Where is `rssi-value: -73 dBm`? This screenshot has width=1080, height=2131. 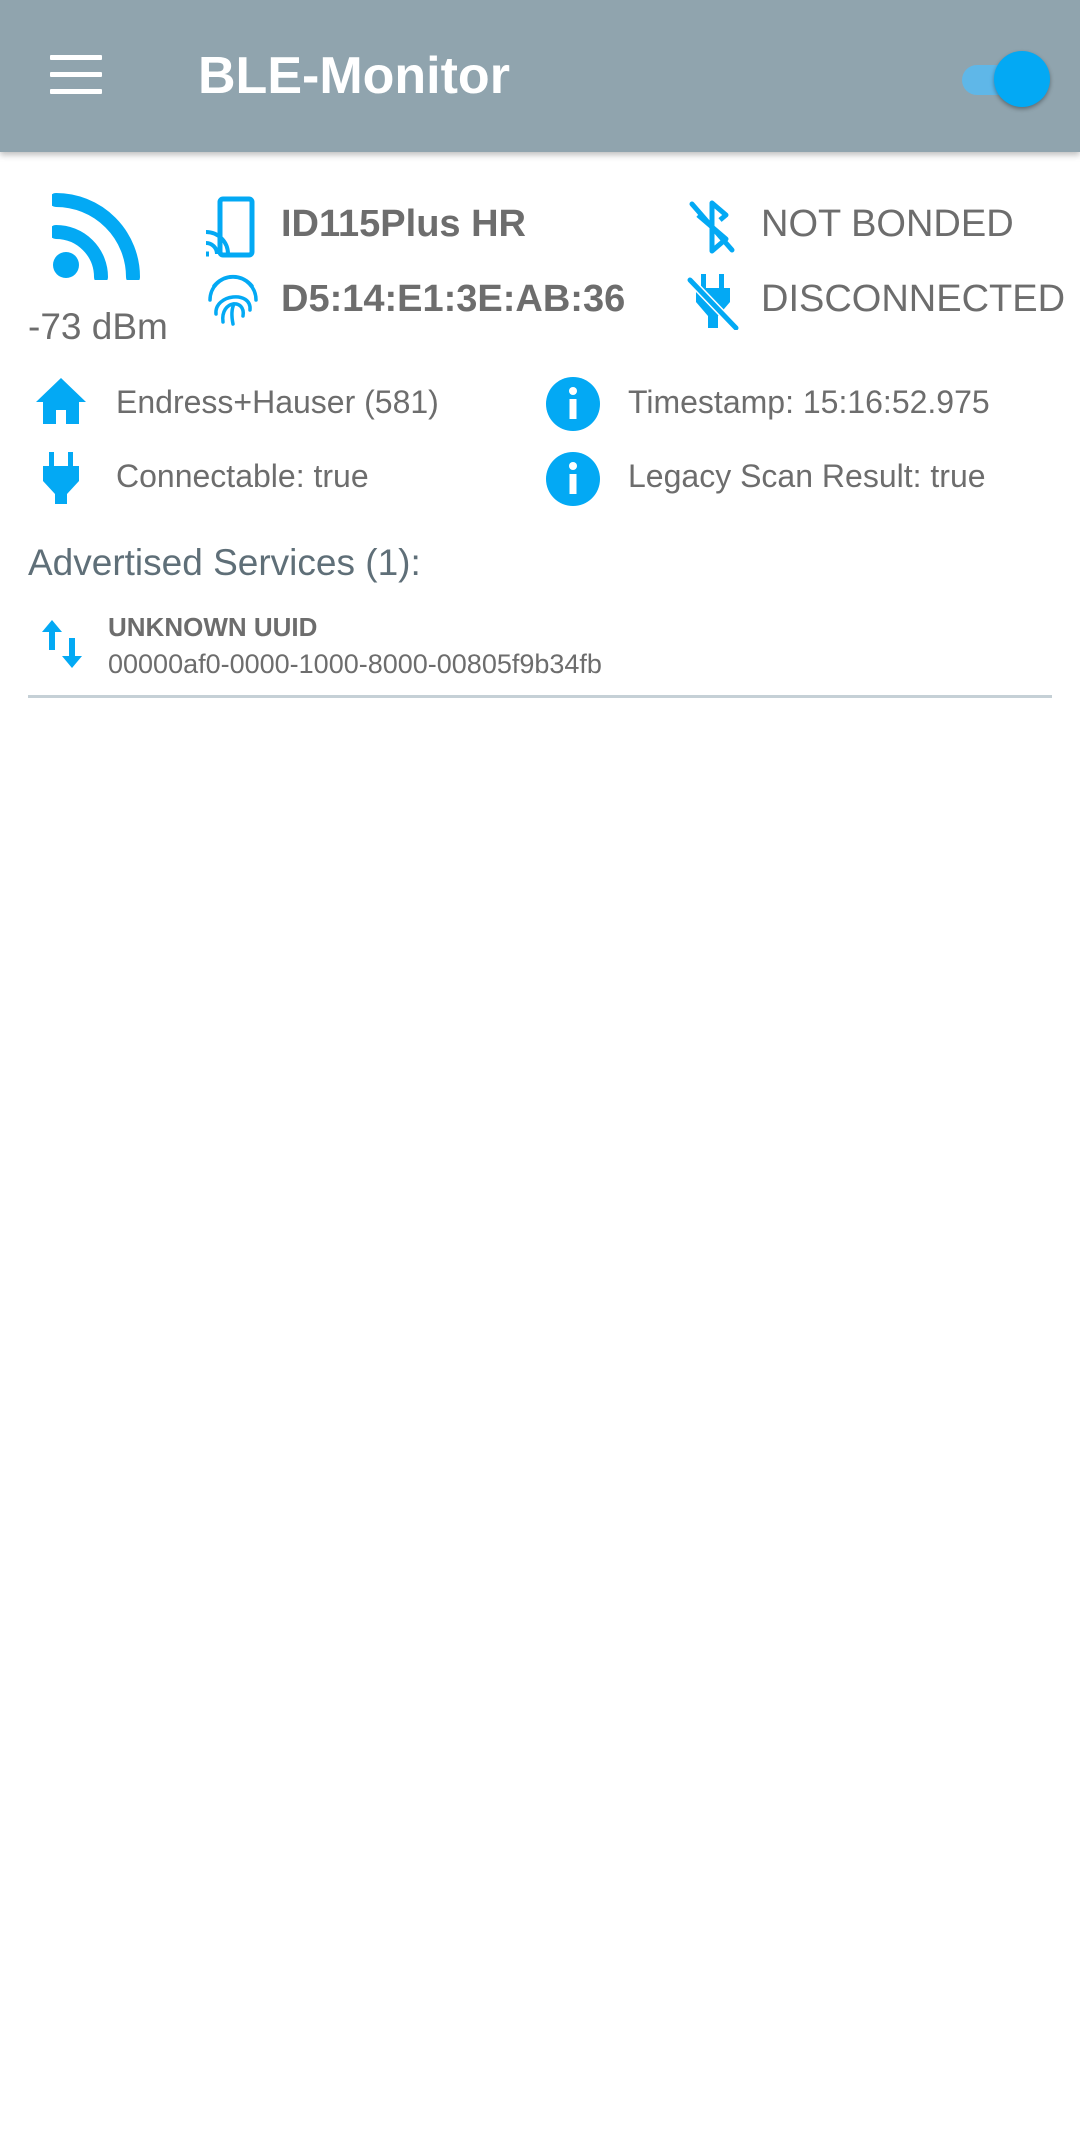
rssi-value: -73 dBm is located at coordinates (98, 326).